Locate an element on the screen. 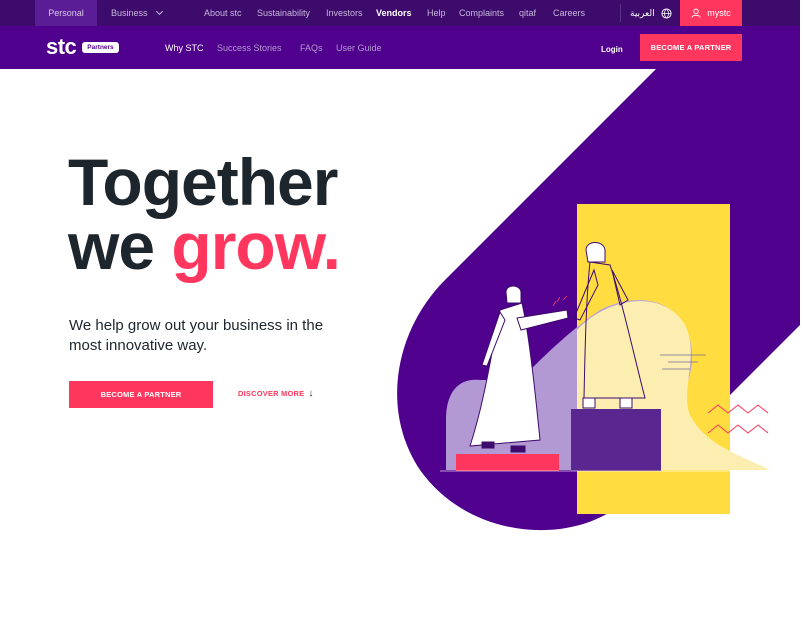  pink-pedestal is located at coordinates (507, 462).